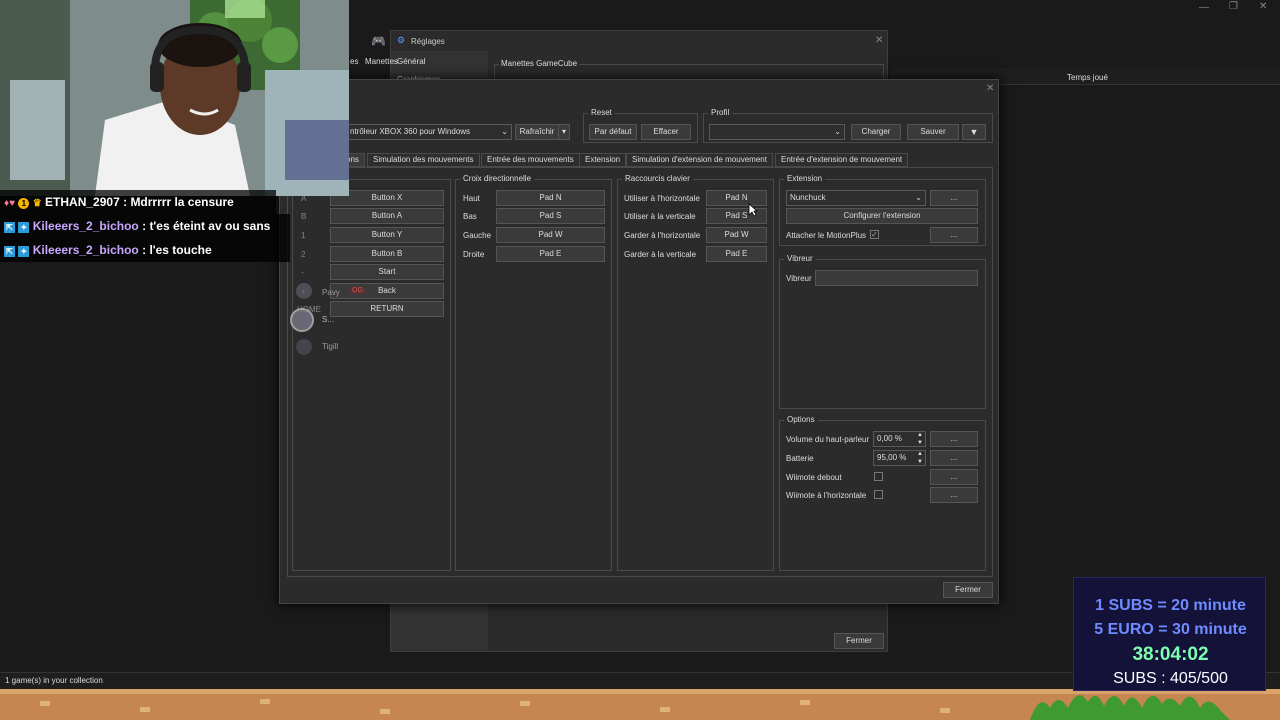  I want to click on sideways-label: Wiimote à l'horizontale, so click(826, 495).